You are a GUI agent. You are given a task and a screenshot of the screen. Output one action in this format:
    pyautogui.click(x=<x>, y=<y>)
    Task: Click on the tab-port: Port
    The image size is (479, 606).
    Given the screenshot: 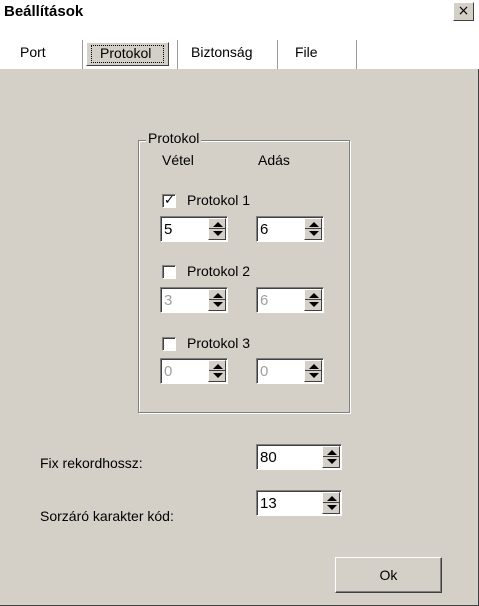 What is the action you would take?
    pyautogui.click(x=41, y=46)
    